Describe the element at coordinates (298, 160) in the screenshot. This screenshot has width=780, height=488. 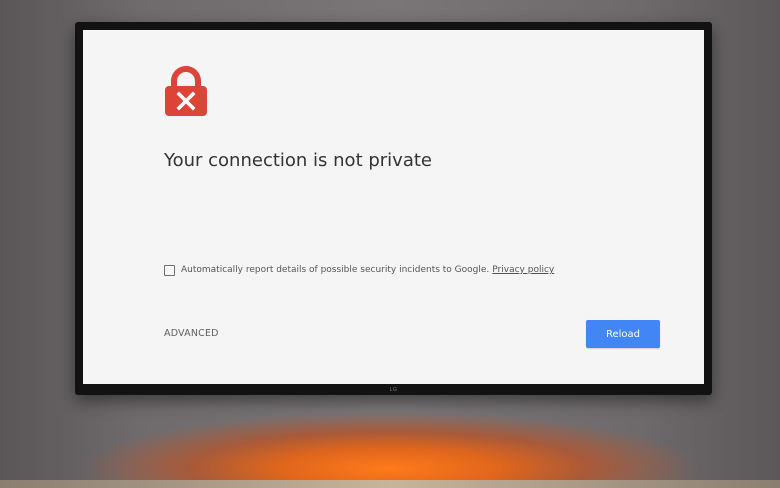
I see `page-title: Your connection is not private` at that location.